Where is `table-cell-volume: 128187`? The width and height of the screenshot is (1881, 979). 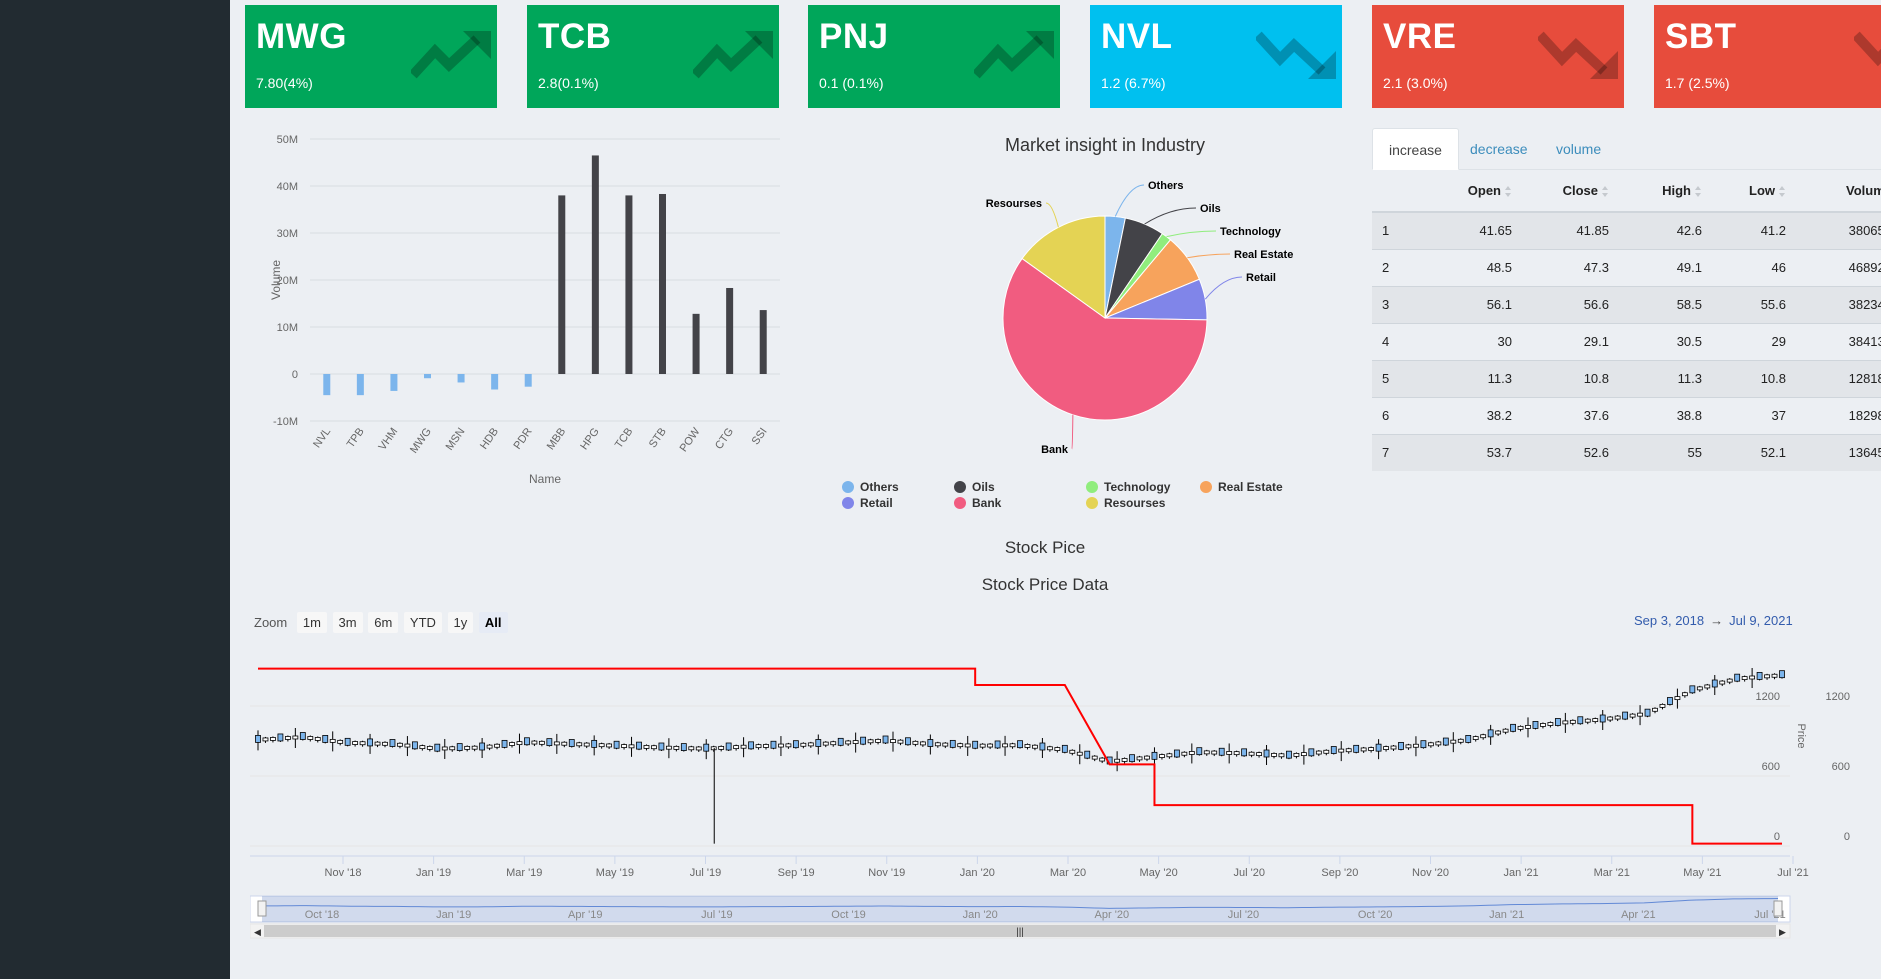
table-cell-volume: 128187 is located at coordinates (1833, 378).